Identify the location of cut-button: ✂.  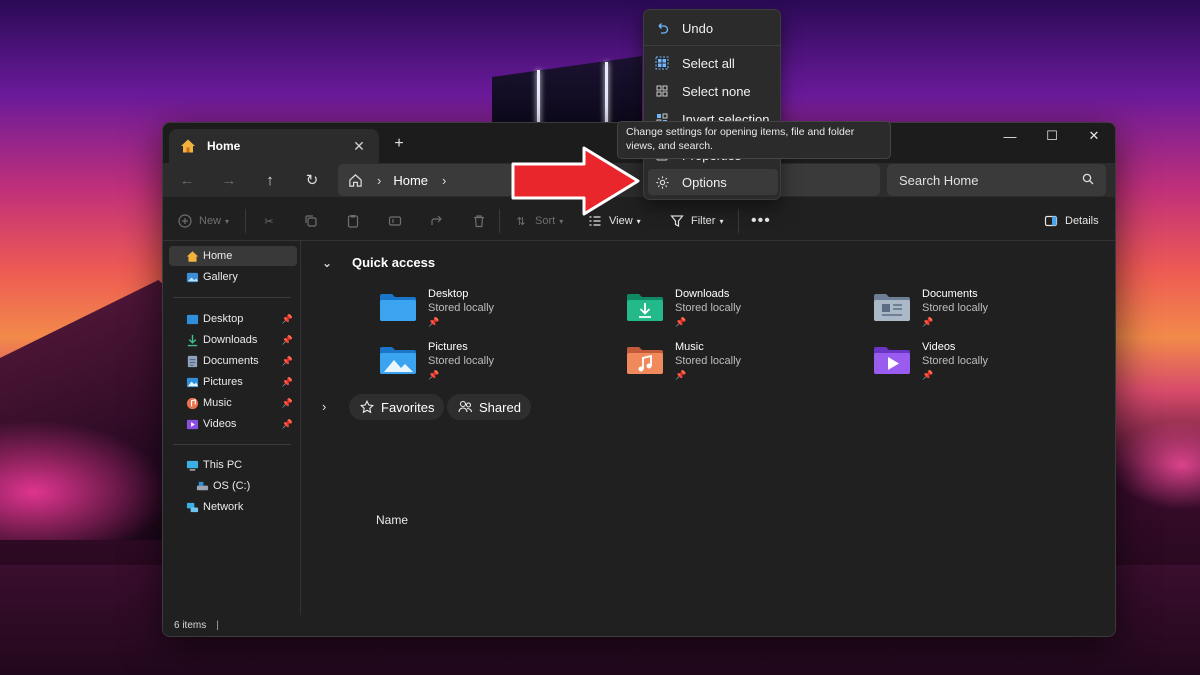
(272, 221).